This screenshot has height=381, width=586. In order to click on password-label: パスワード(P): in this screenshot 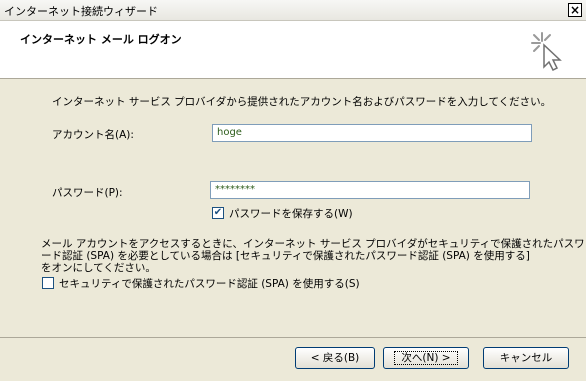, I will do `click(87, 193)`.